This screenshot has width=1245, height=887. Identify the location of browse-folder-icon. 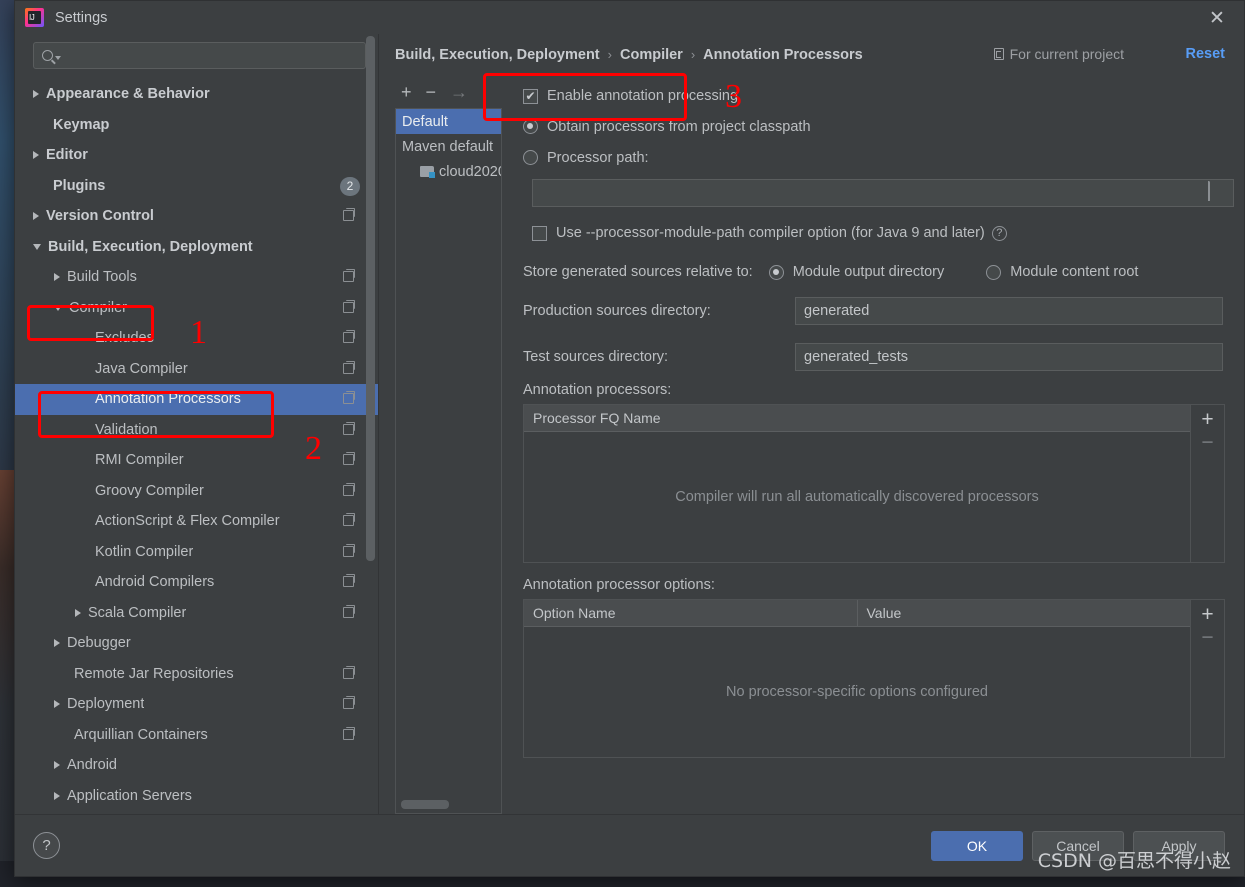
(1218, 191).